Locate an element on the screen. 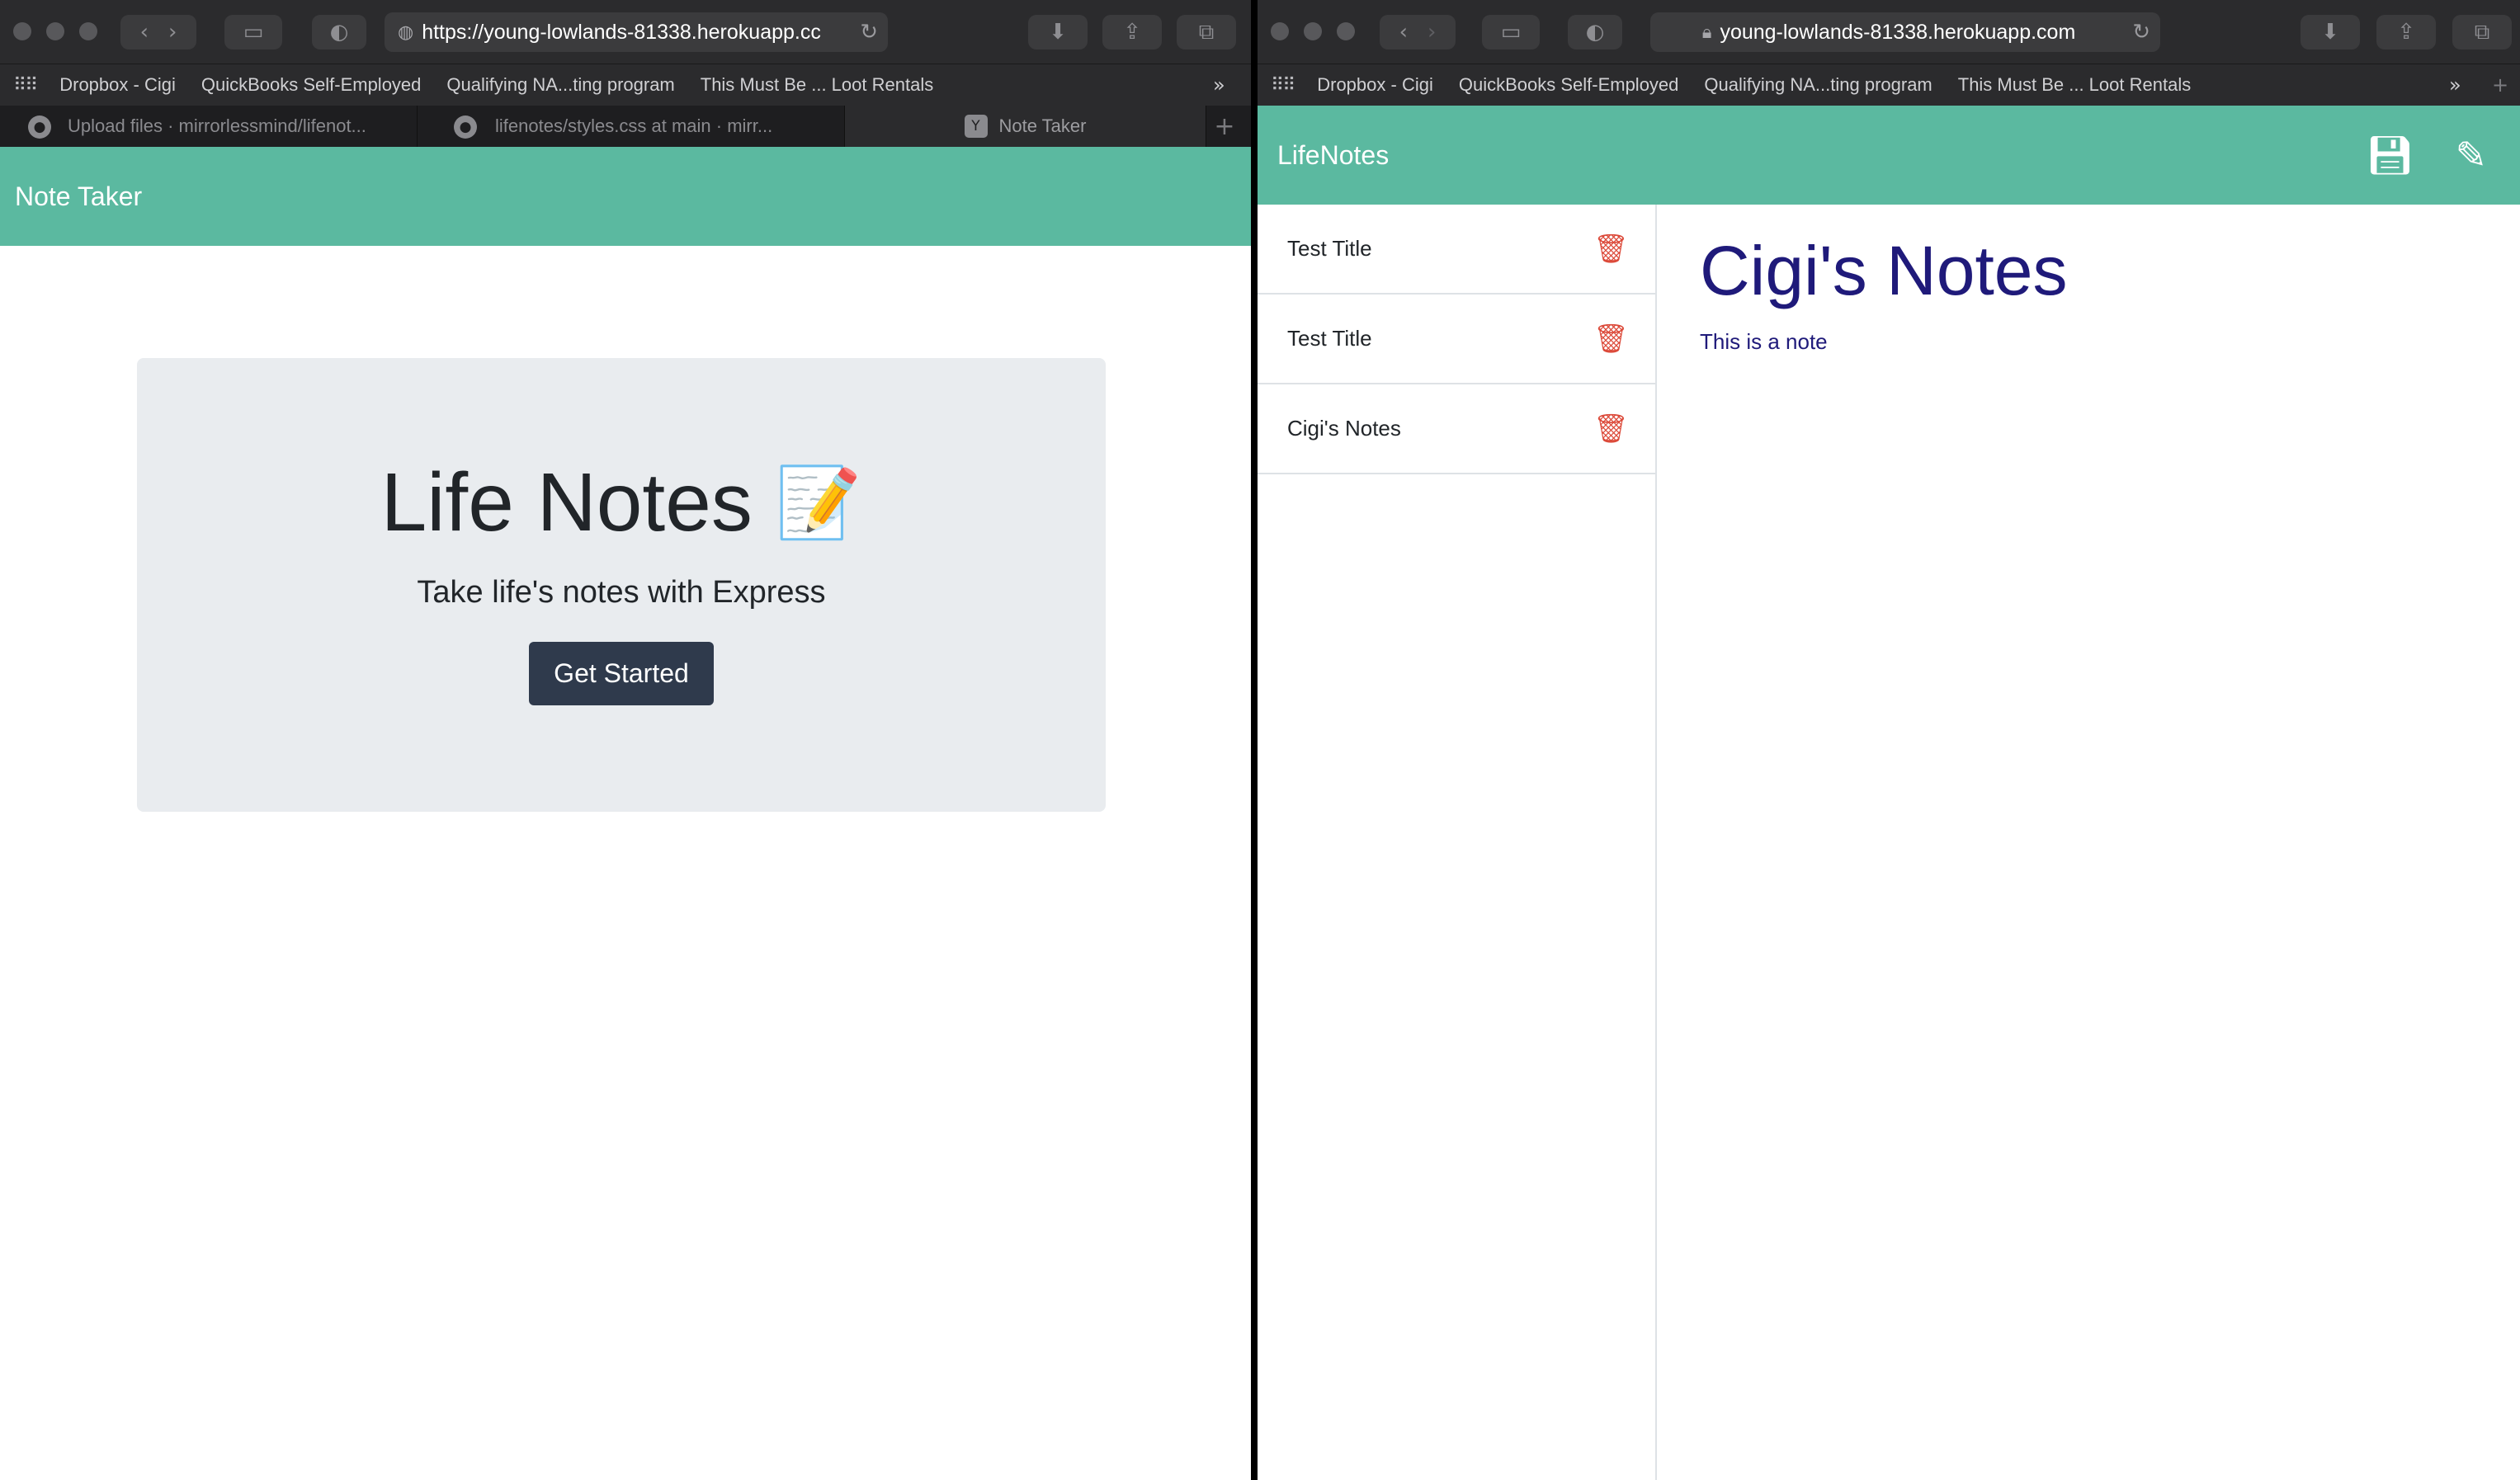  get-started-button: Get Started is located at coordinates (621, 673).